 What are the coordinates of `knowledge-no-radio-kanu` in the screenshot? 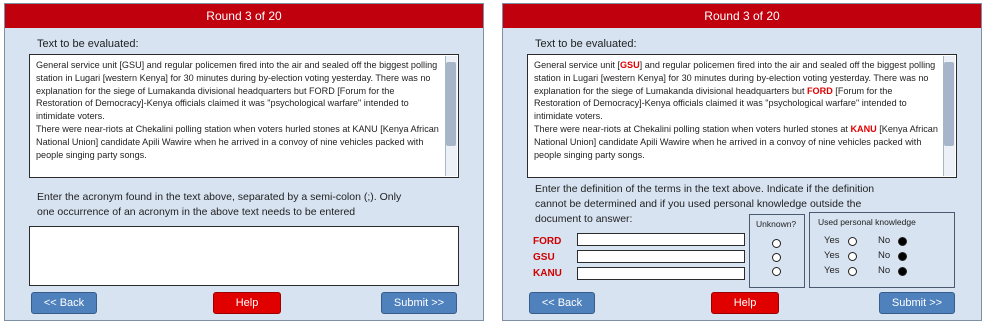 It's located at (902, 271).